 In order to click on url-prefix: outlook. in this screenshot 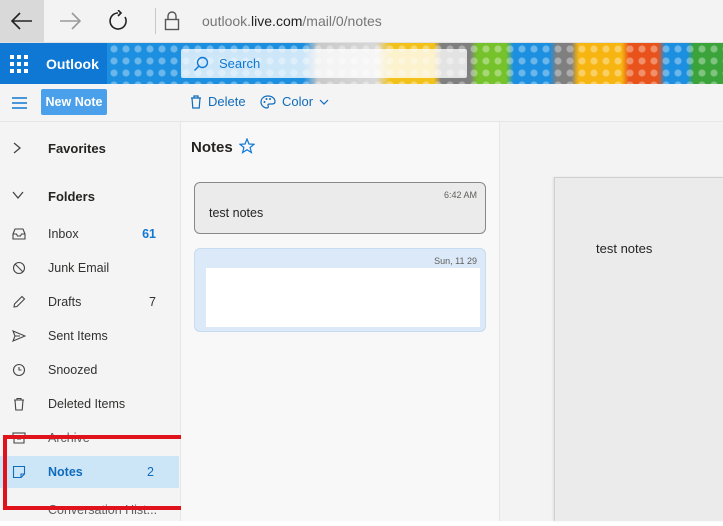, I will do `click(227, 21)`.